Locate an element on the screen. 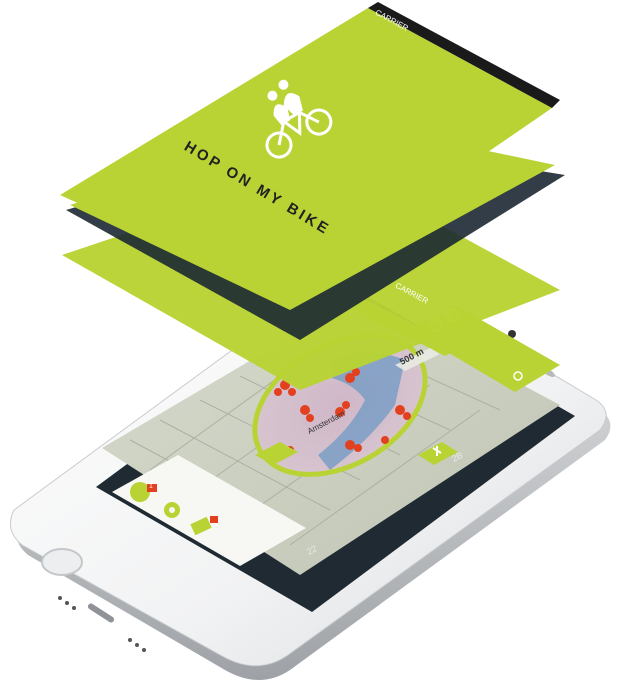 The width and height of the screenshot is (621, 693). zoom-in-hit is located at coordinates (438, 453).